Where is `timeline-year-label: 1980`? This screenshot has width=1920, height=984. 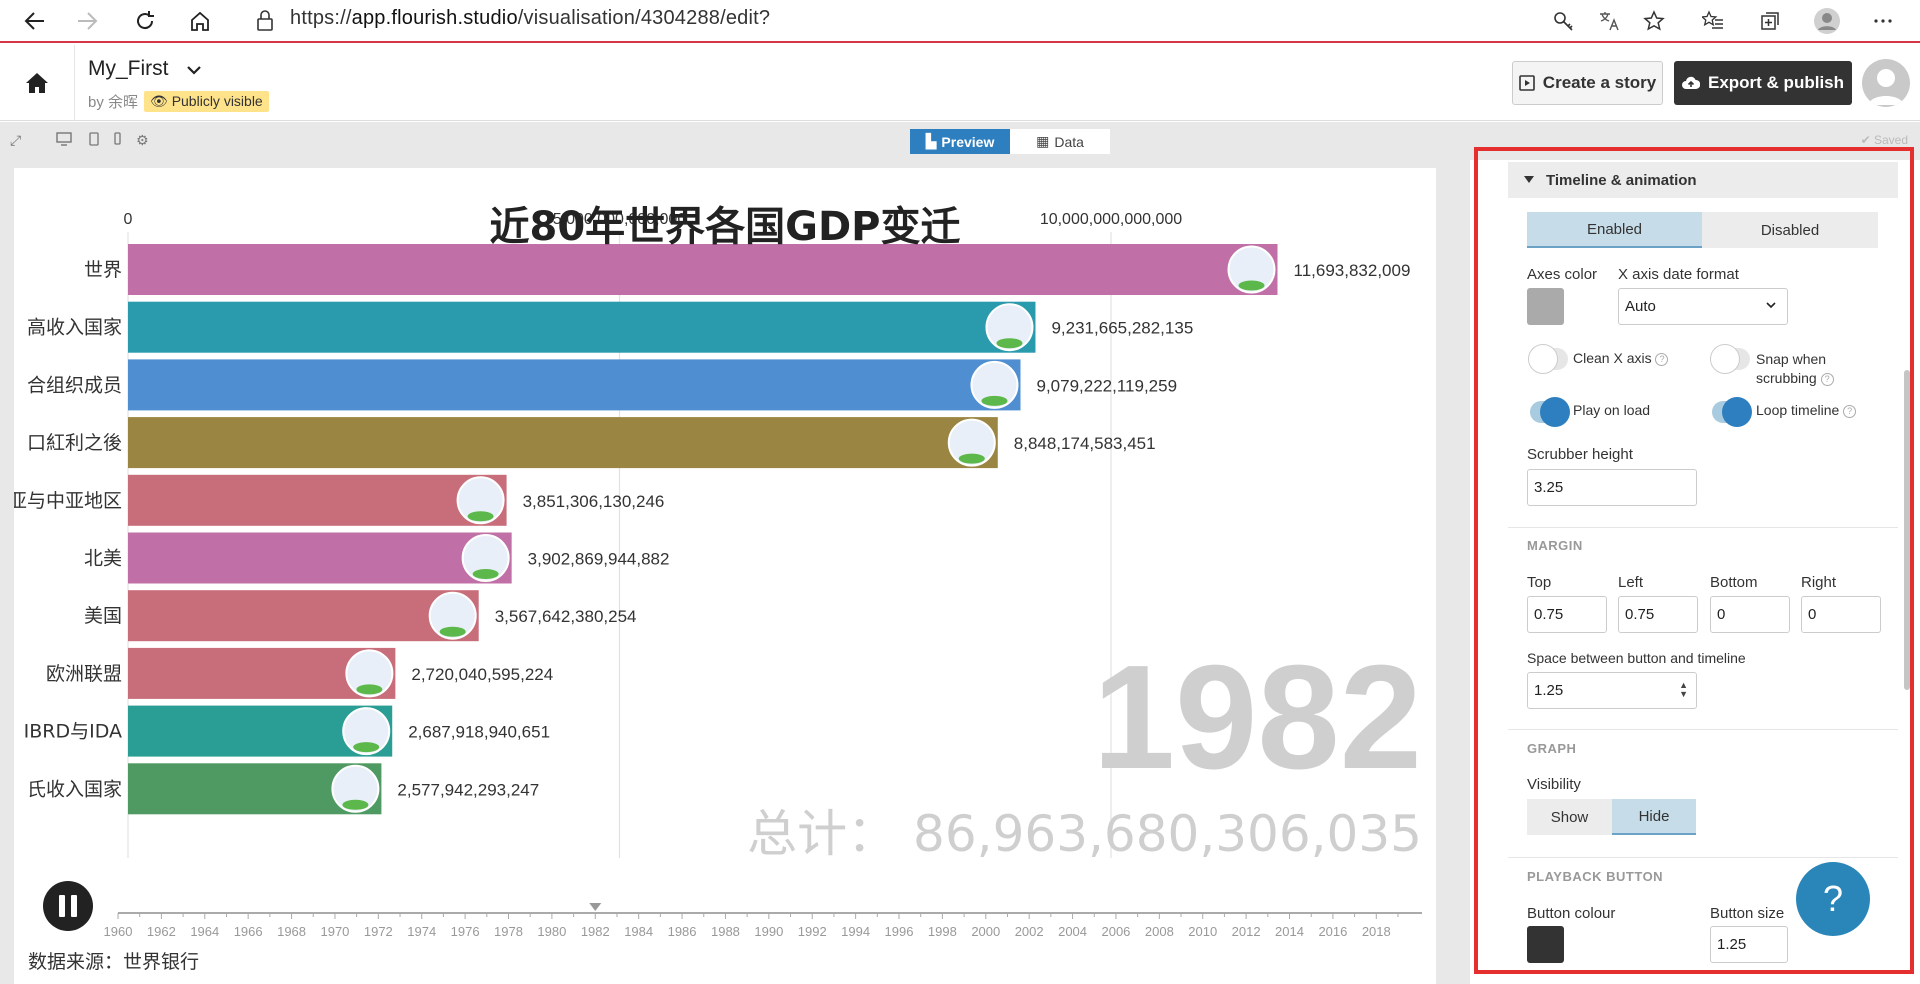
timeline-year-label: 1980 is located at coordinates (551, 931).